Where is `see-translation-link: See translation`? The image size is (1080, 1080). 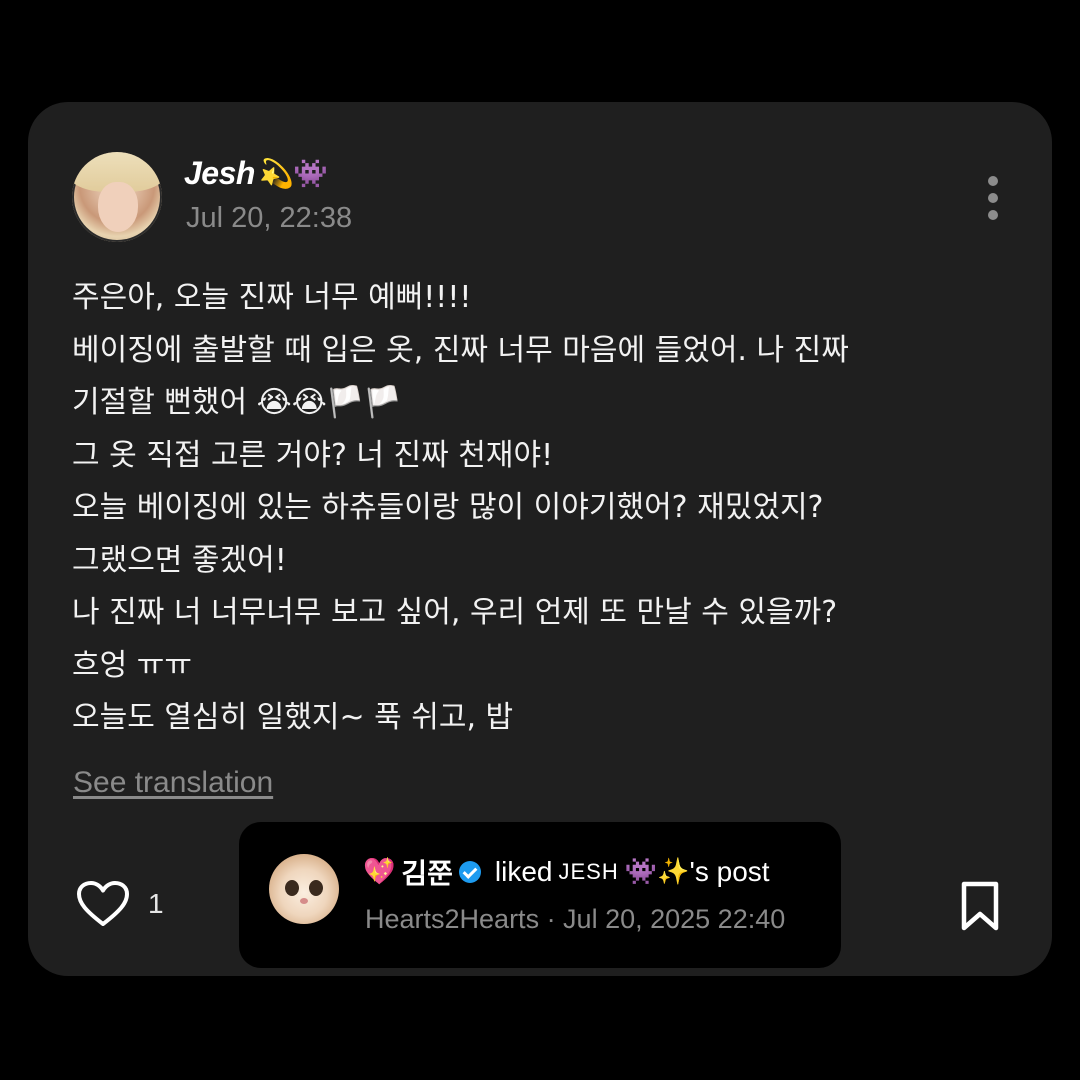 see-translation-link: See translation is located at coordinates (173, 783).